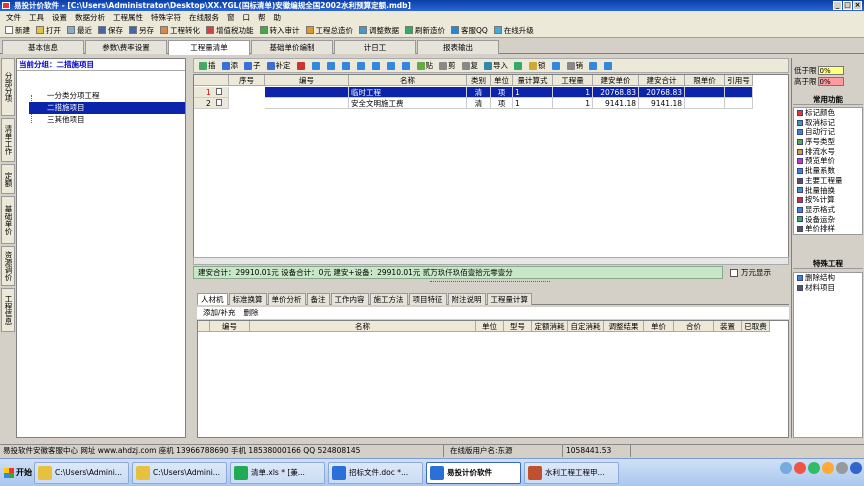  What do you see at coordinates (624, 326) in the screenshot?
I see `bottom-grid-header: 调整结果` at bounding box center [624, 326].